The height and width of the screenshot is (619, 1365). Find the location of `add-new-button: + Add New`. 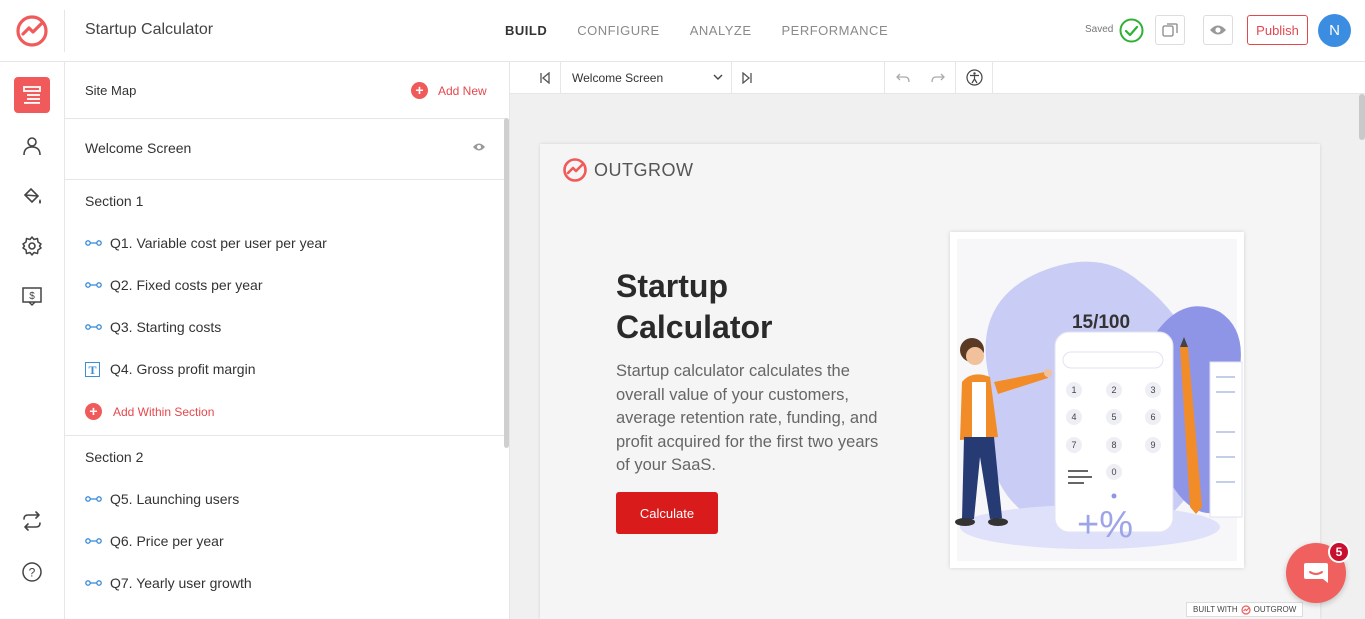

add-new-button: + Add New is located at coordinates (449, 90).